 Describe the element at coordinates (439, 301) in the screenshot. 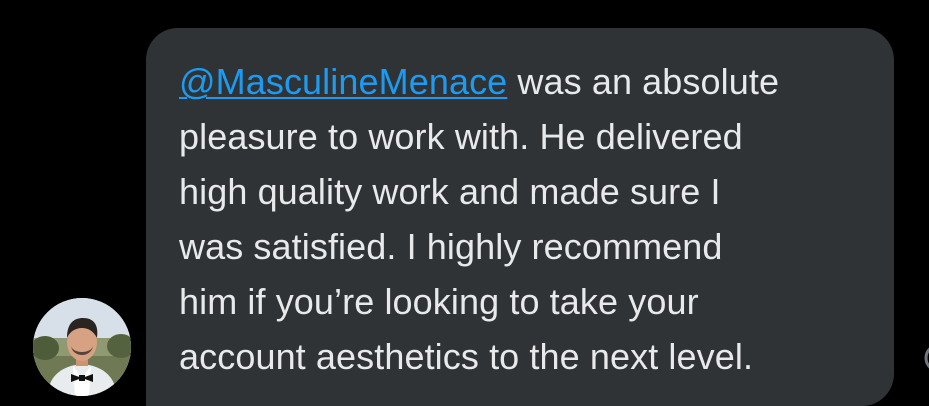

I see `message-line-5: him if you’re looking to take your` at that location.